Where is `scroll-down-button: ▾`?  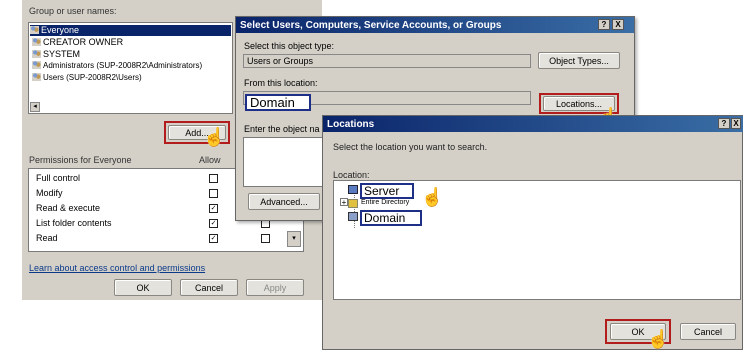 scroll-down-button: ▾ is located at coordinates (294, 239).